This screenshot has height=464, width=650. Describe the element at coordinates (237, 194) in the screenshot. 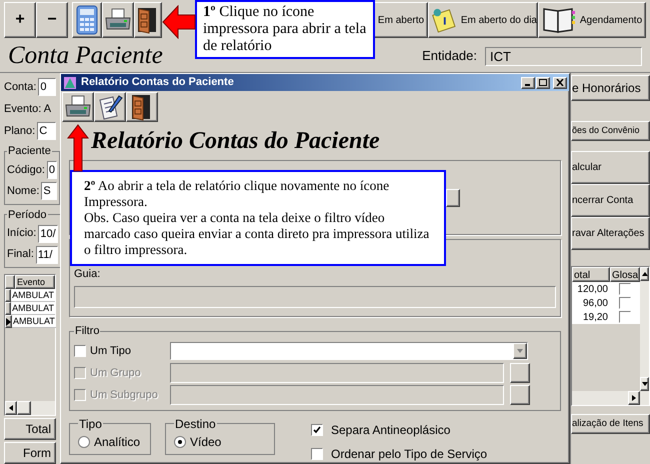

I see `callout-text: 2º Ao abrir a tela de relatório clique novamente no ícone Impressora.` at that location.